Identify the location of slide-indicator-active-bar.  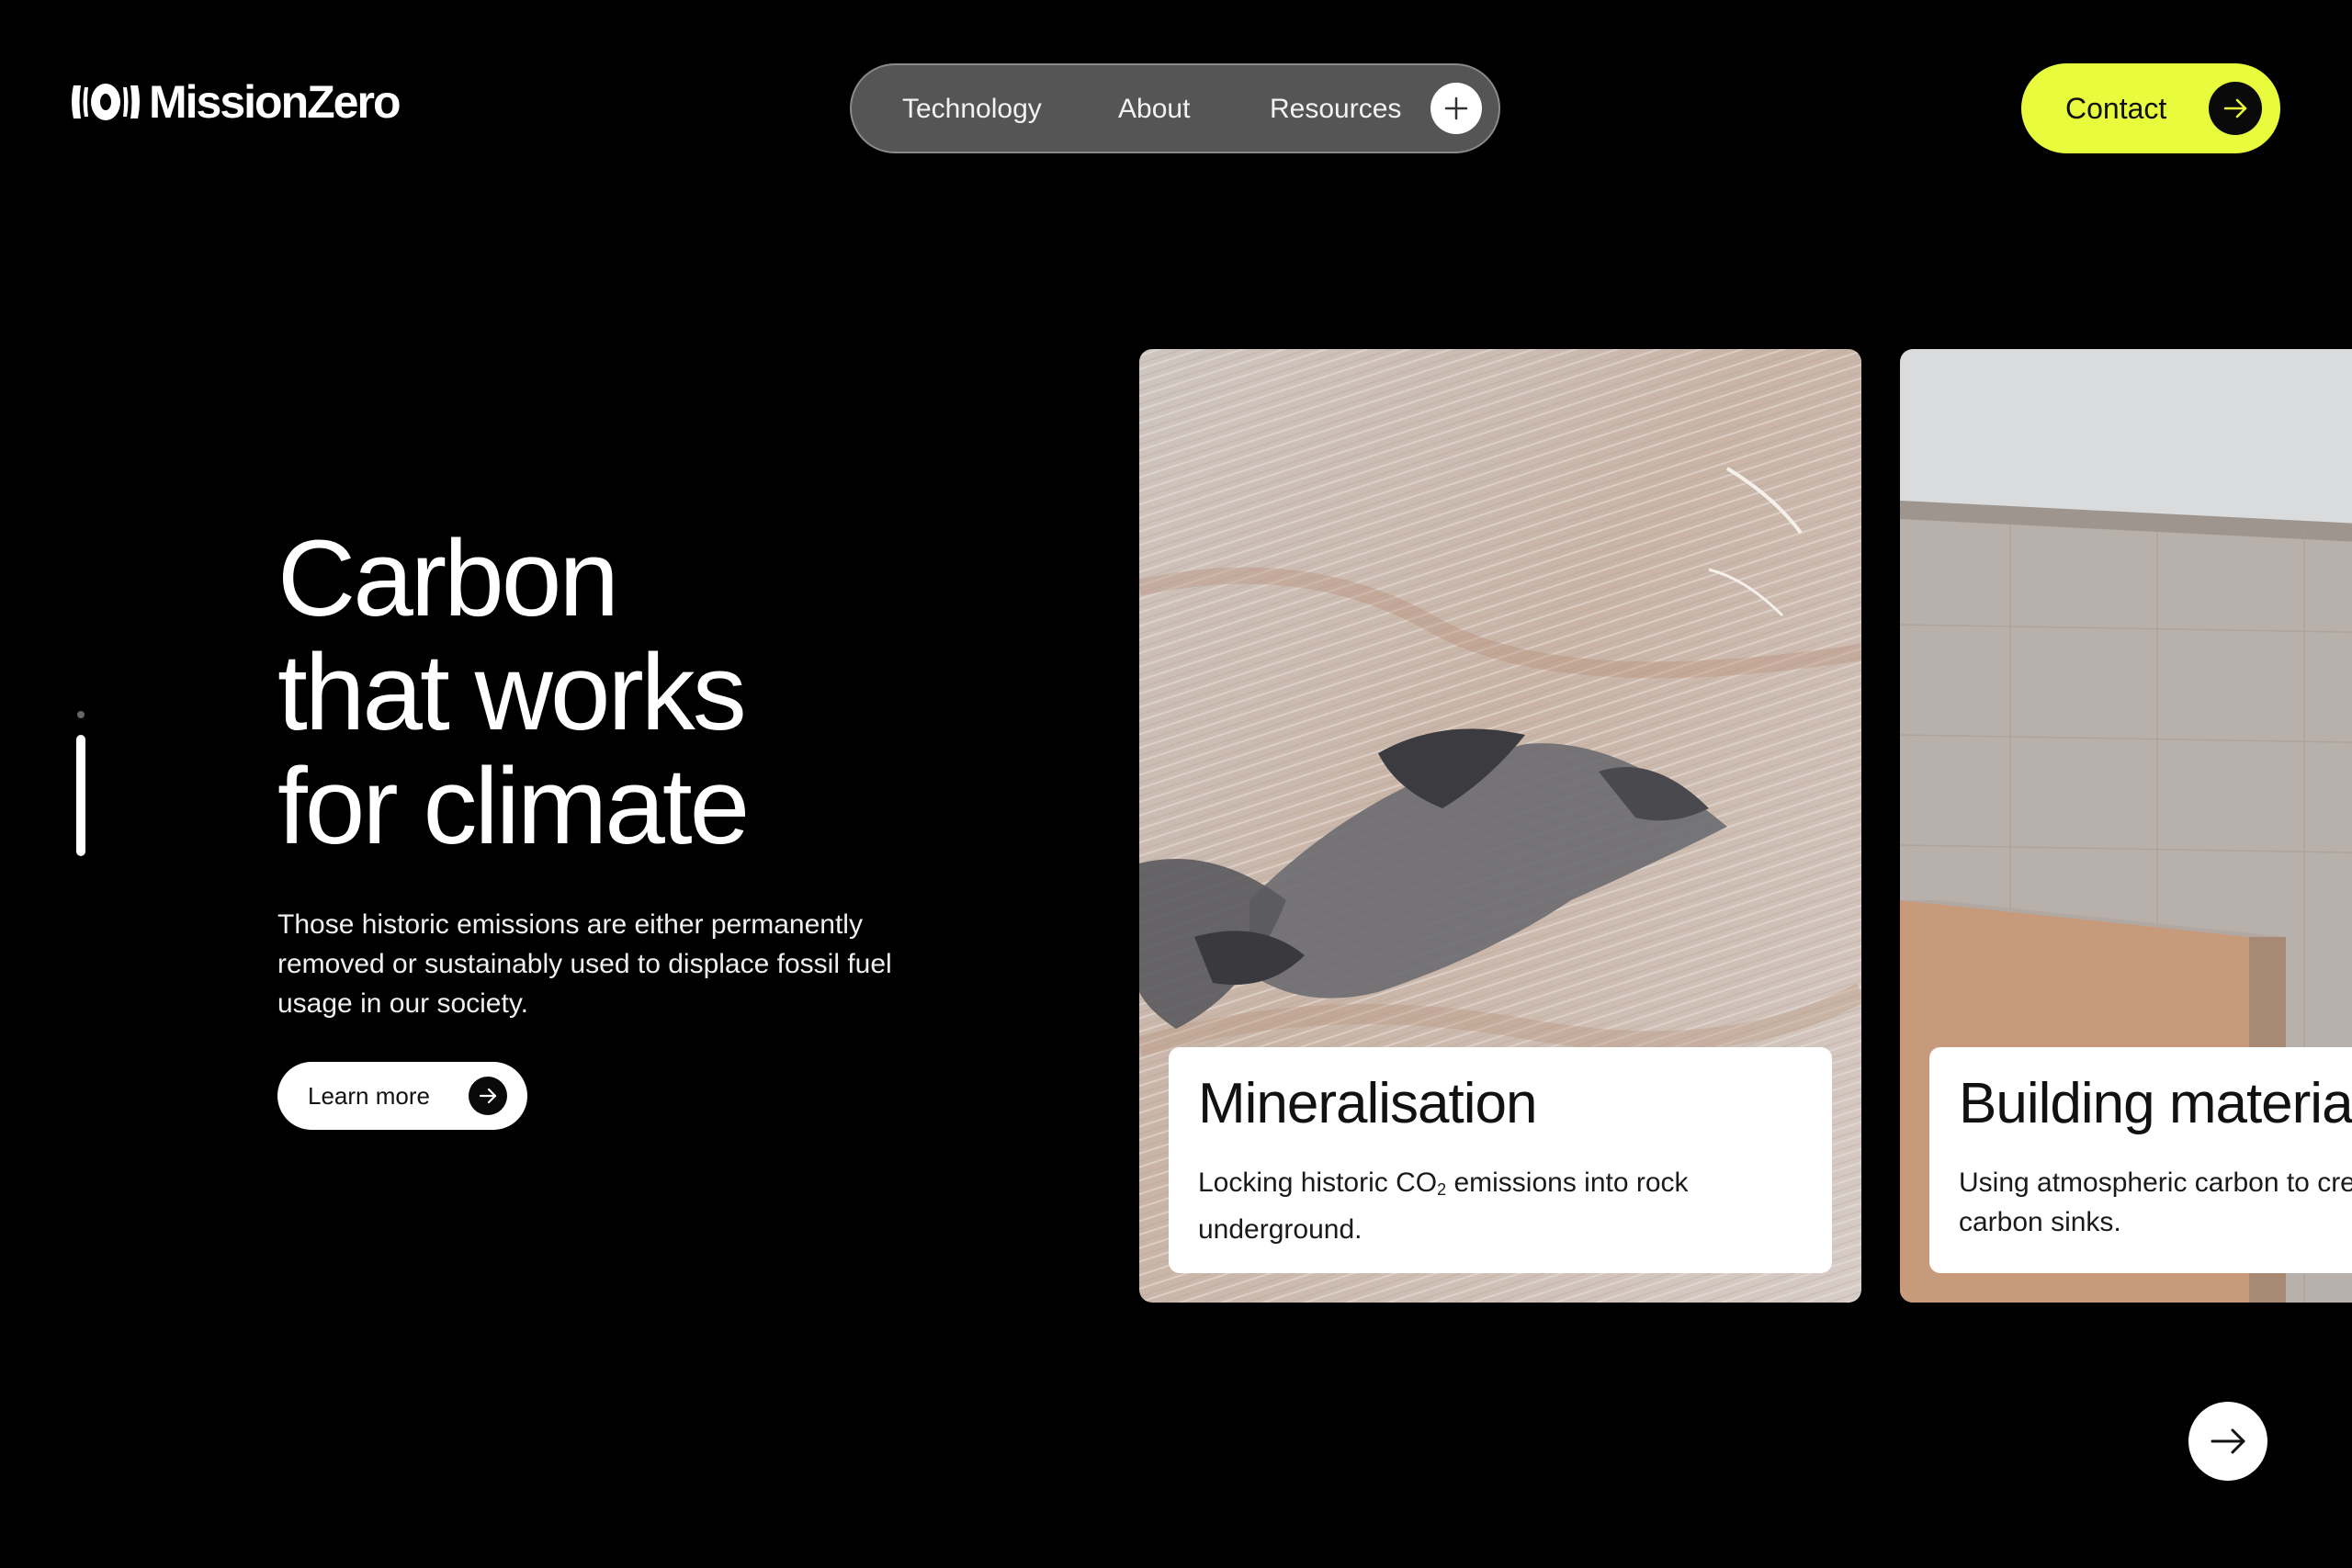
(80, 796).